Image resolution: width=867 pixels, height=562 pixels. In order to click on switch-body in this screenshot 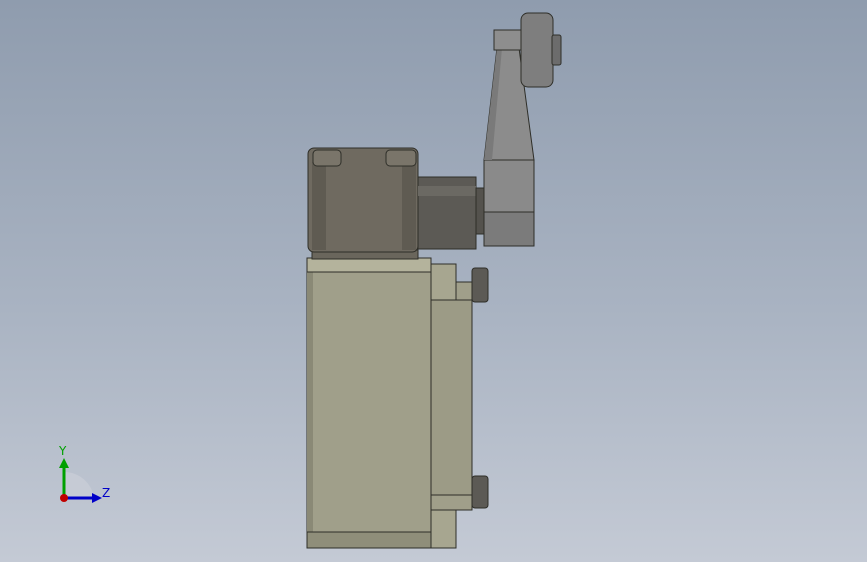, I will do `click(397, 403)`.